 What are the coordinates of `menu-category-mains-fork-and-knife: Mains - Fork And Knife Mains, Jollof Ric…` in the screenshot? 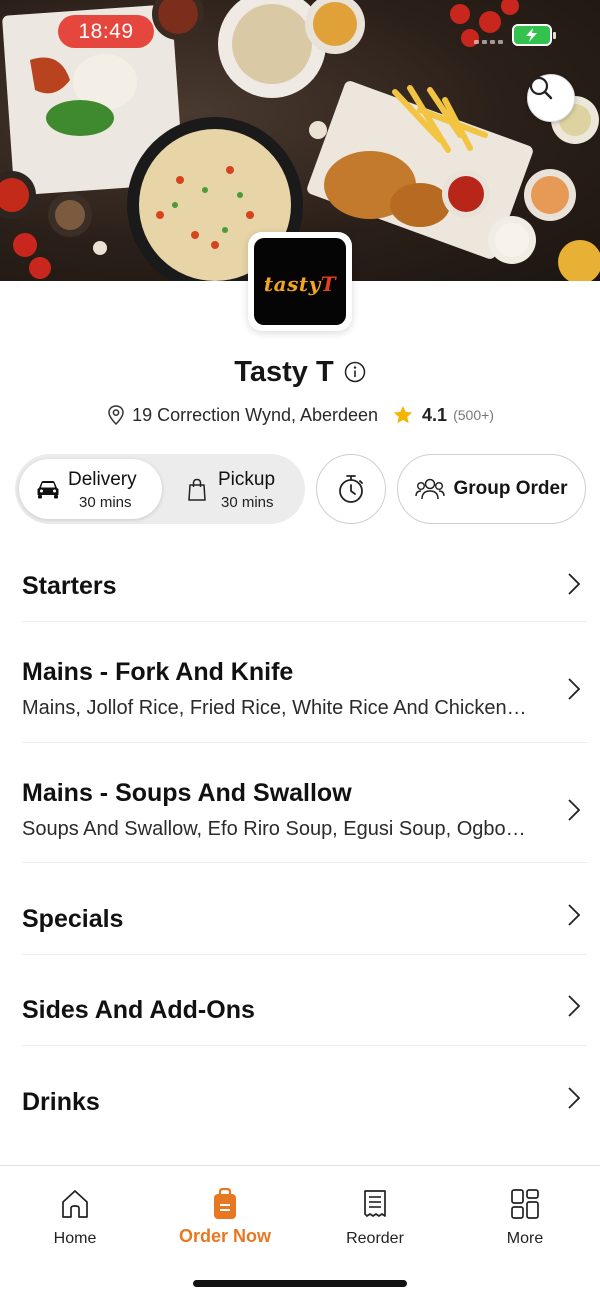 It's located at (304, 682).